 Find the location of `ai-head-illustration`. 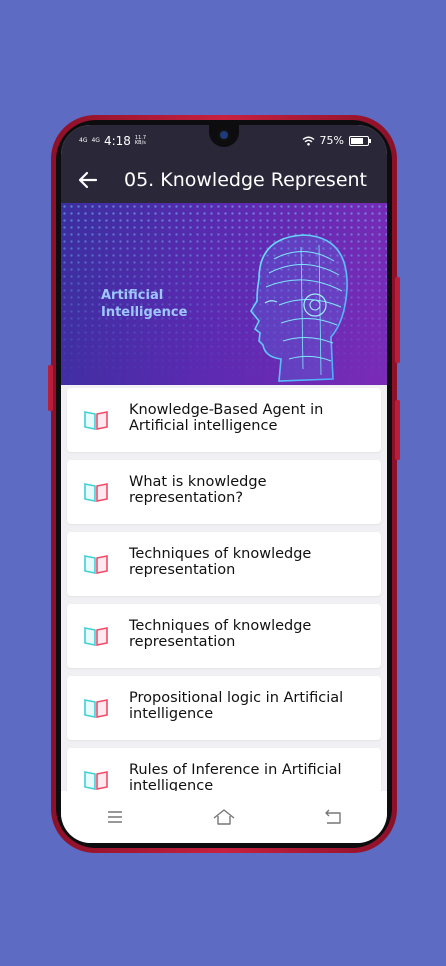

ai-head-illustration is located at coordinates (299, 308).